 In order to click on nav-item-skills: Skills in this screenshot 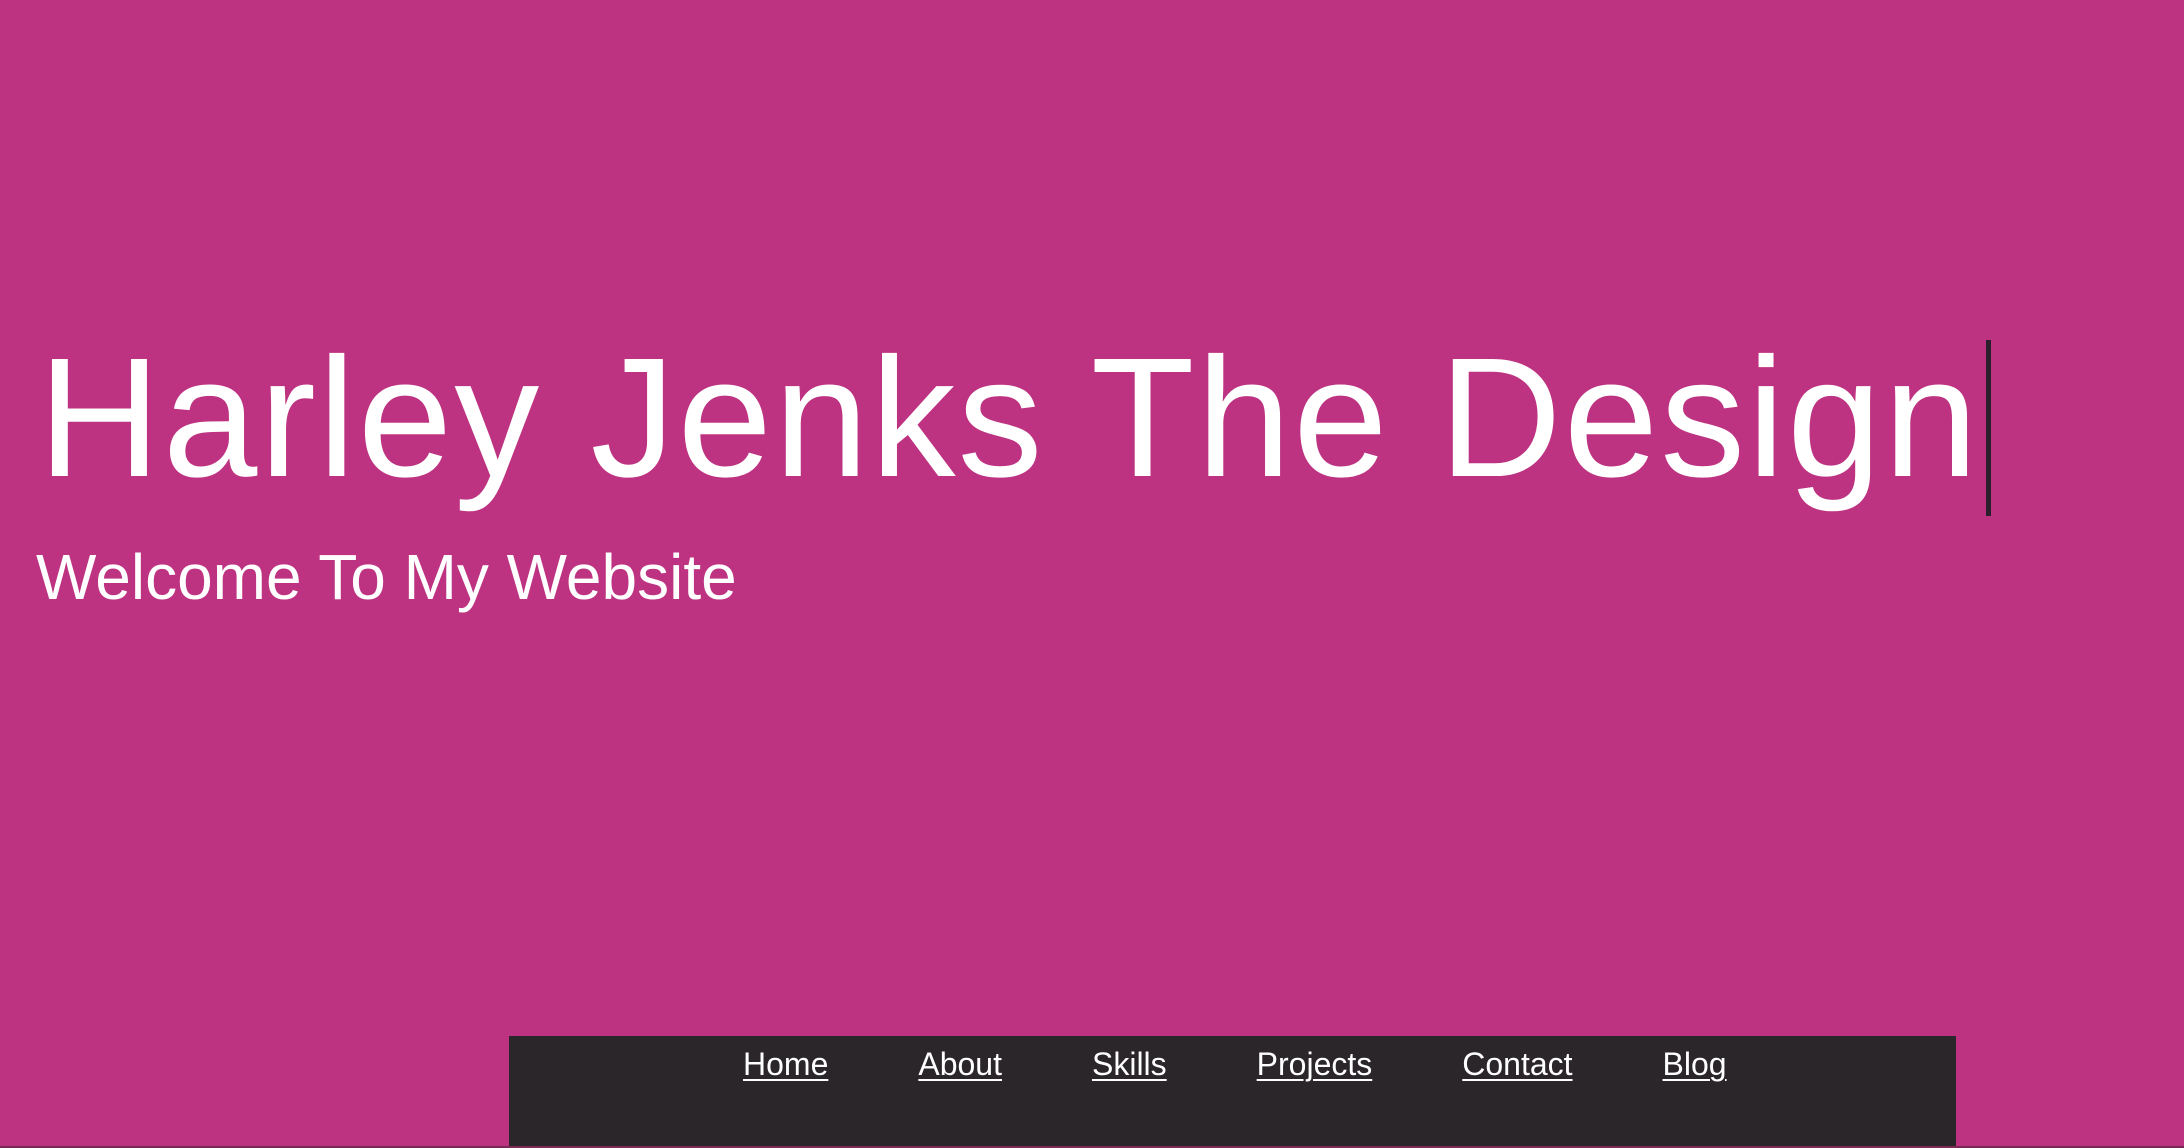, I will do `click(1129, 1064)`.